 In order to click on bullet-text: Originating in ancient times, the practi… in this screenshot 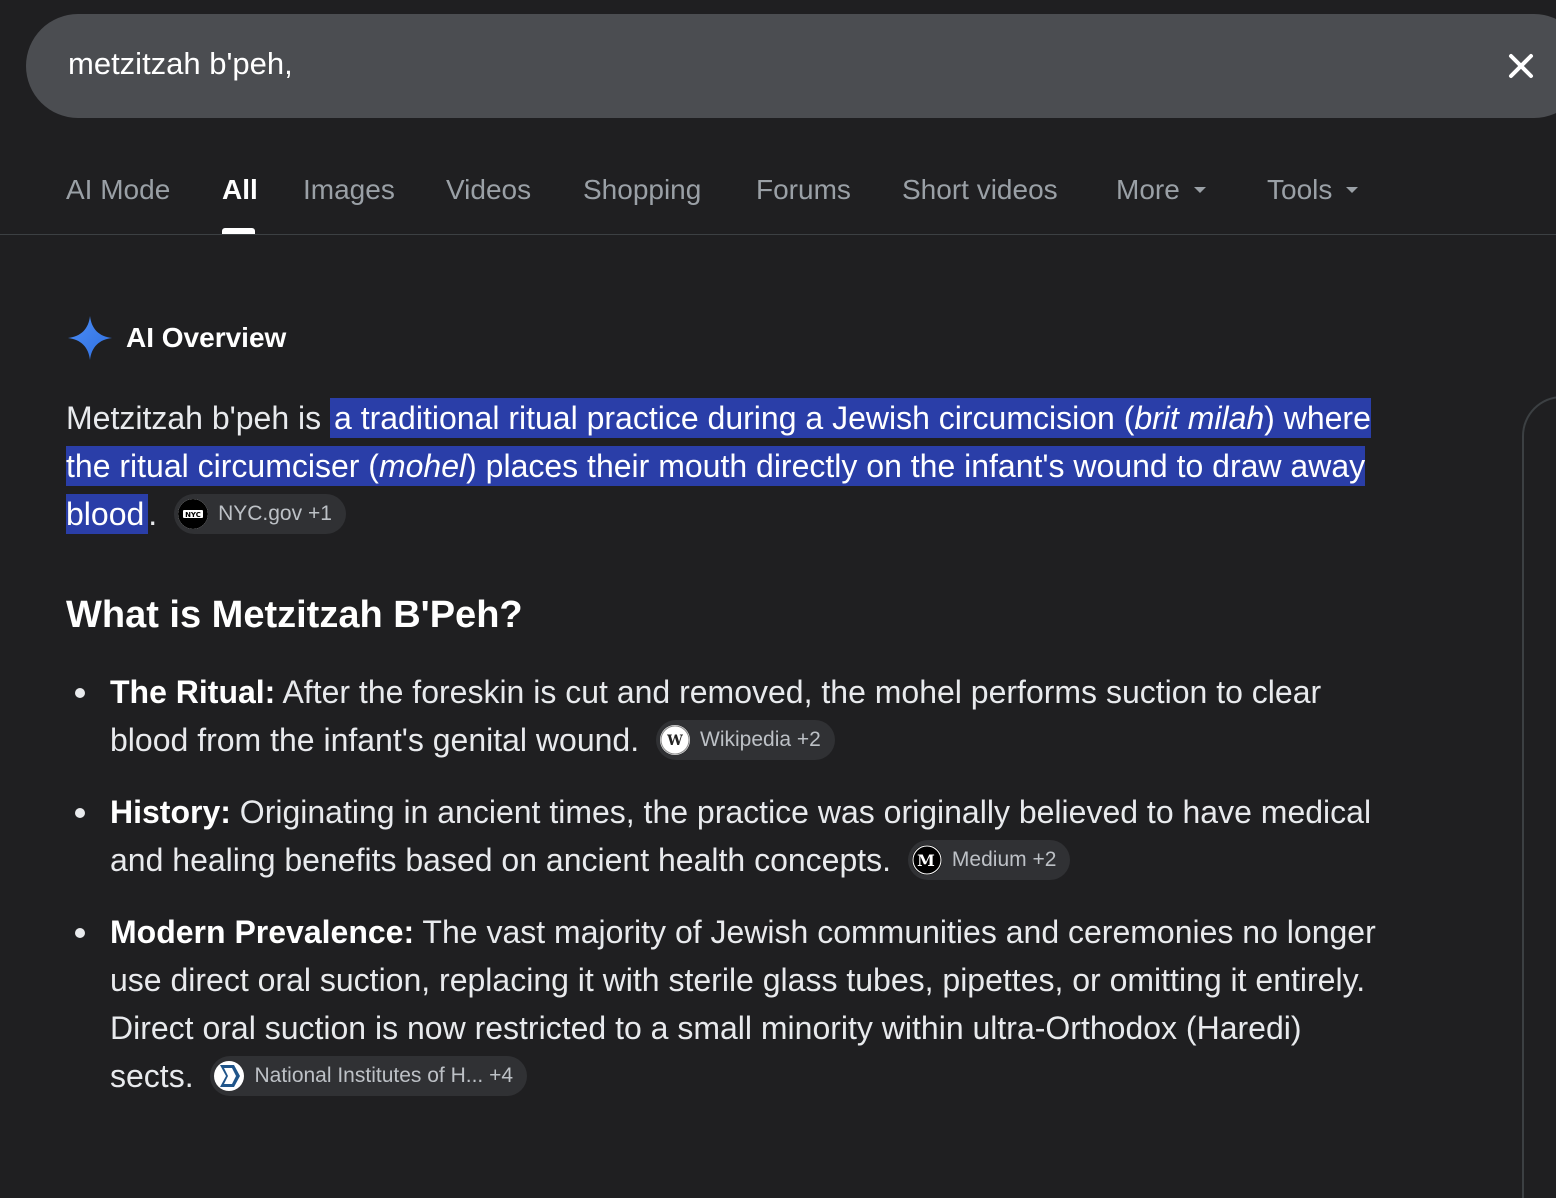, I will do `click(741, 836)`.